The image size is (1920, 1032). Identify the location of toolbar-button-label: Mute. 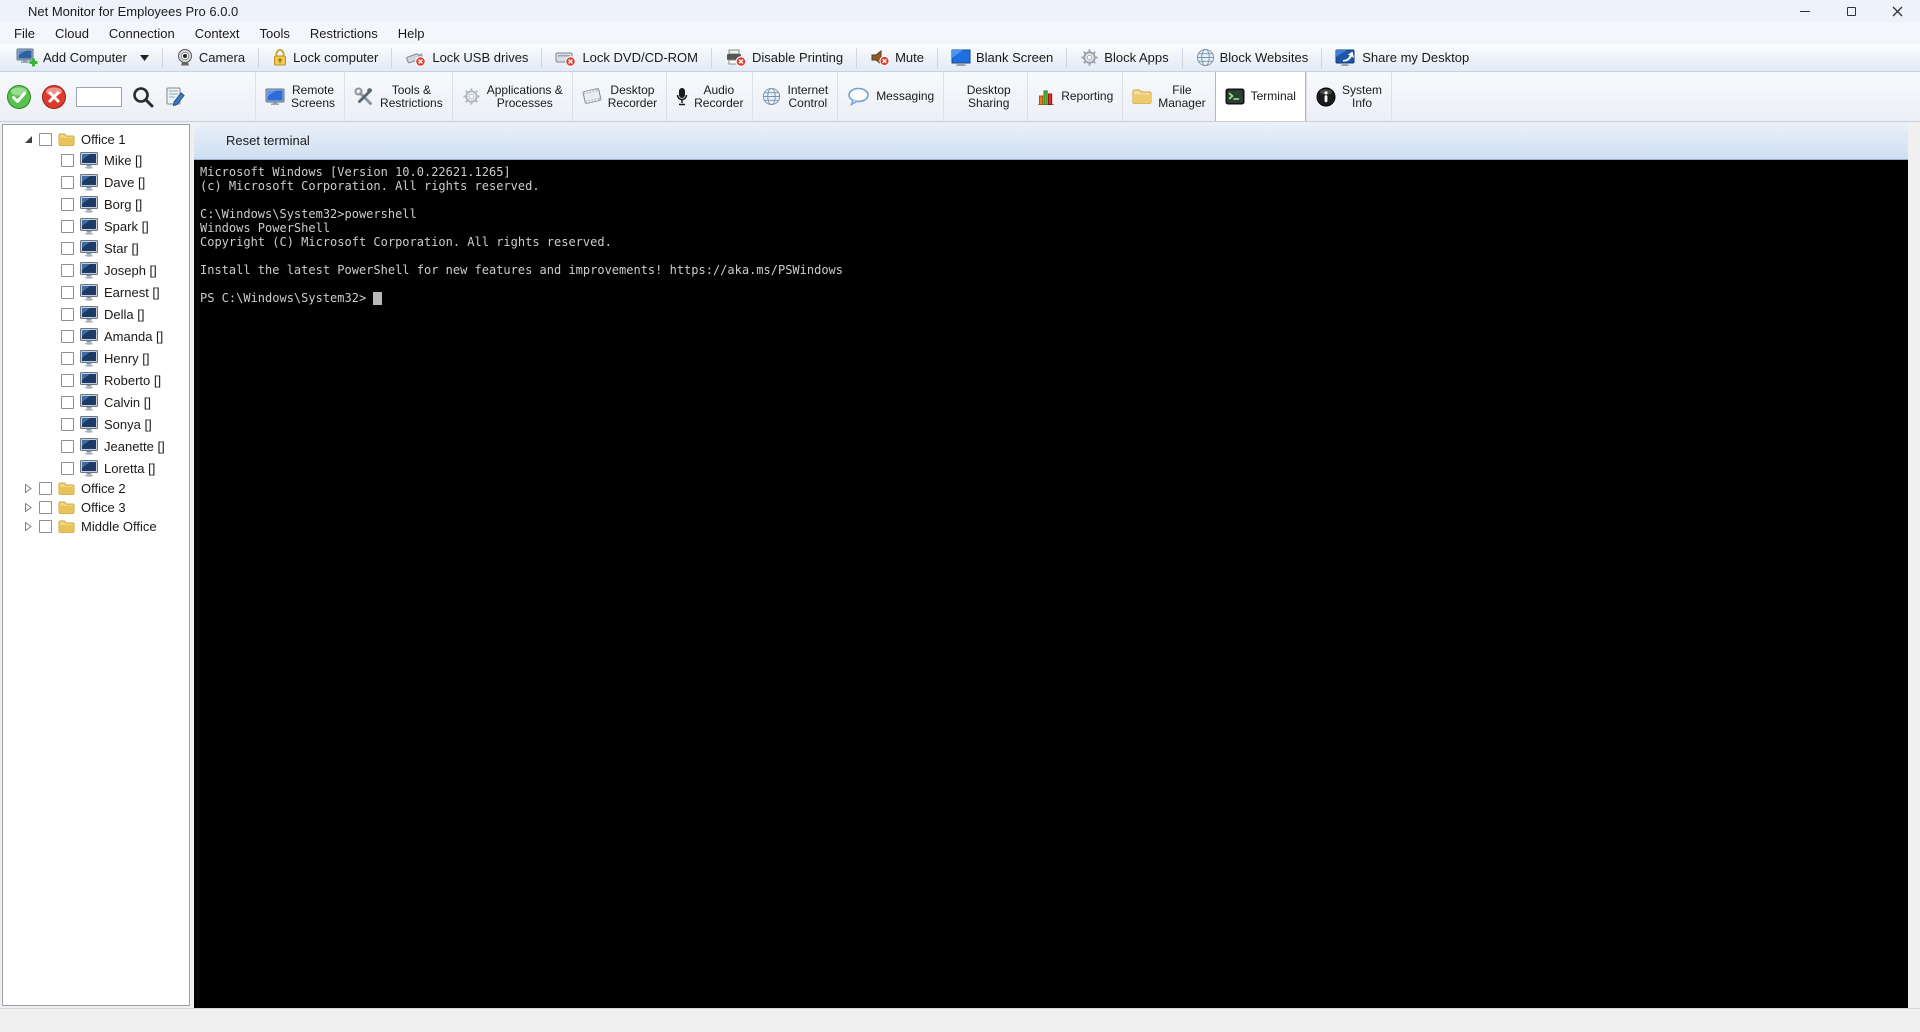
(909, 57).